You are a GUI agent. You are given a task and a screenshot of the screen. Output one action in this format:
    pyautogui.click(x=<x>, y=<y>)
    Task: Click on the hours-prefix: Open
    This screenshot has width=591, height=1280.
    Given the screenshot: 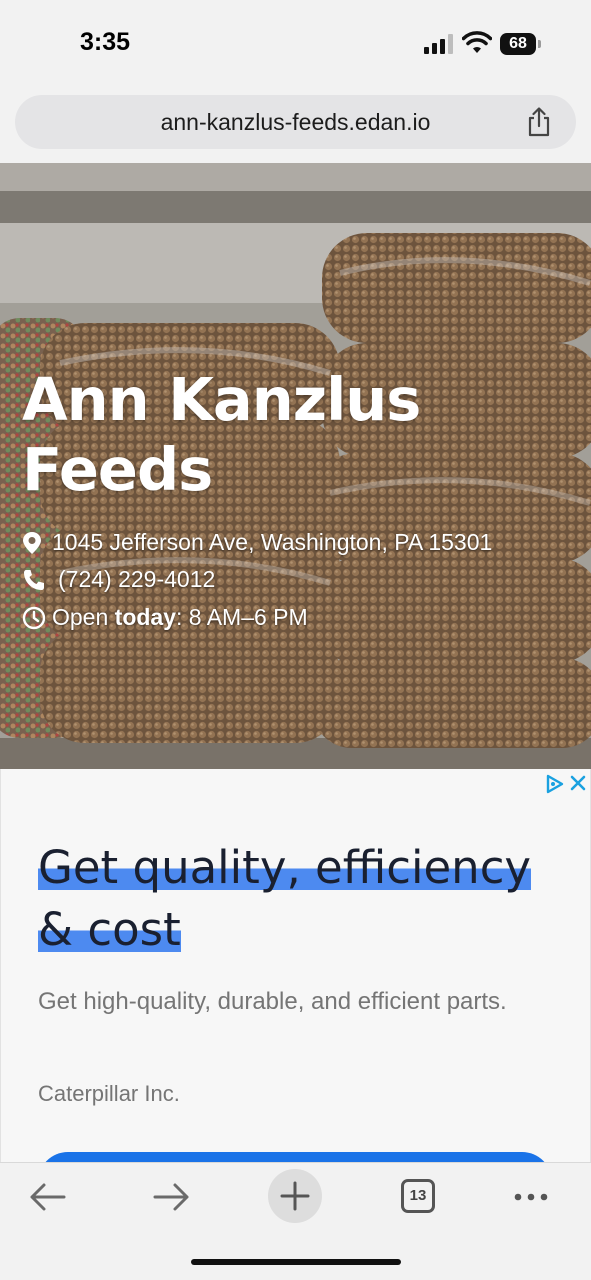 What is the action you would take?
    pyautogui.click(x=83, y=617)
    